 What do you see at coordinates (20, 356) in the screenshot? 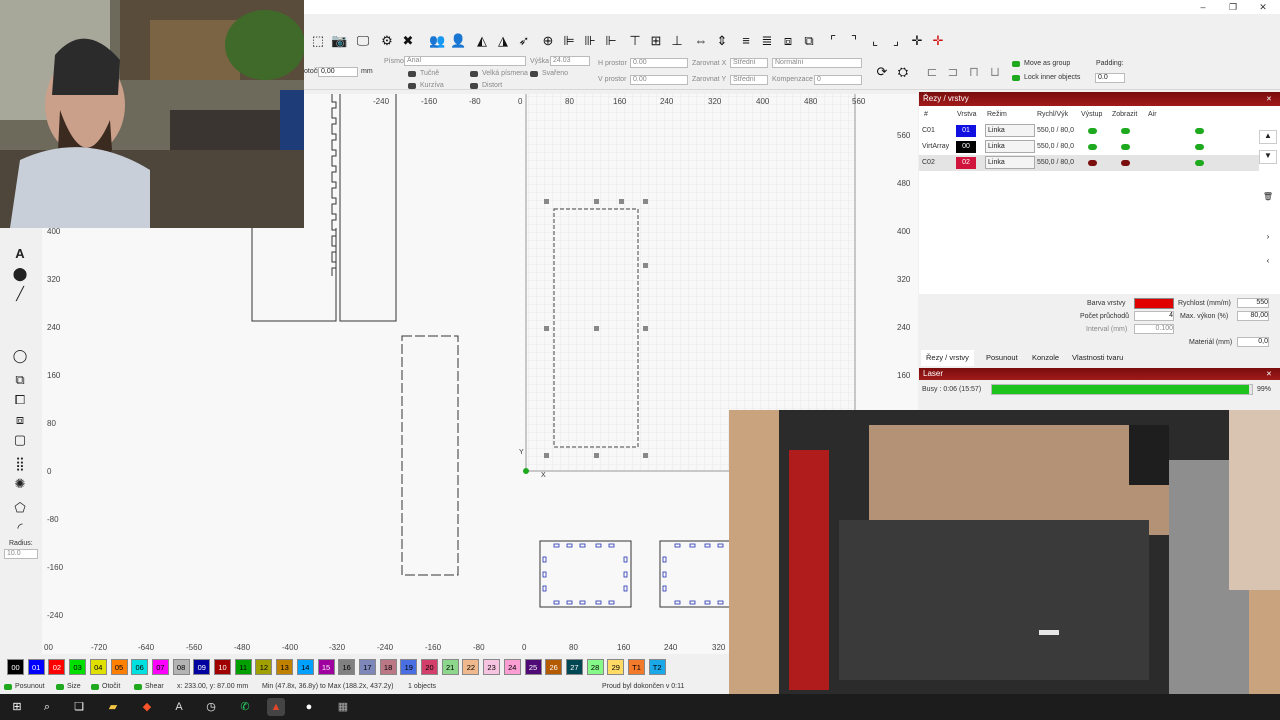
I see `offset-tool-icon: ◯` at bounding box center [20, 356].